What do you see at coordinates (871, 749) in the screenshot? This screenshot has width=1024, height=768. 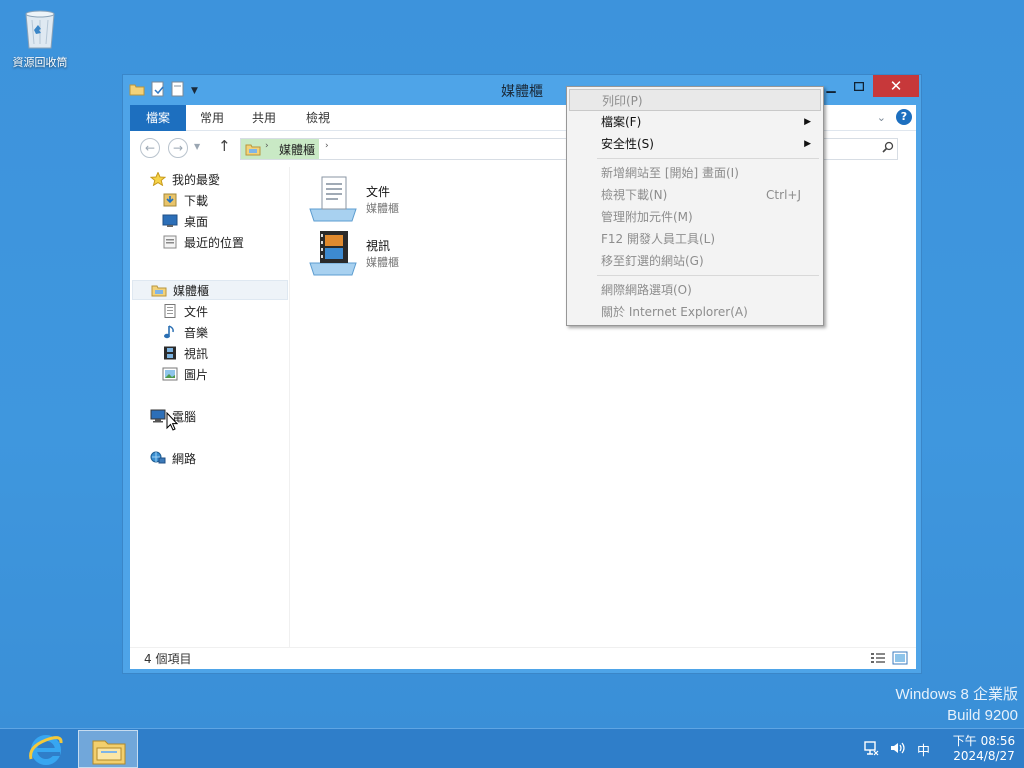 I see `network-status-icon` at bounding box center [871, 749].